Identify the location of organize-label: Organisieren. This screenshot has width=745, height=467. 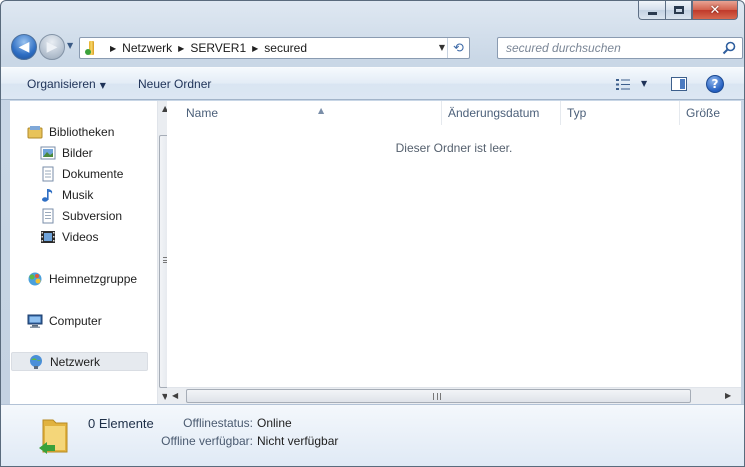
(61, 84).